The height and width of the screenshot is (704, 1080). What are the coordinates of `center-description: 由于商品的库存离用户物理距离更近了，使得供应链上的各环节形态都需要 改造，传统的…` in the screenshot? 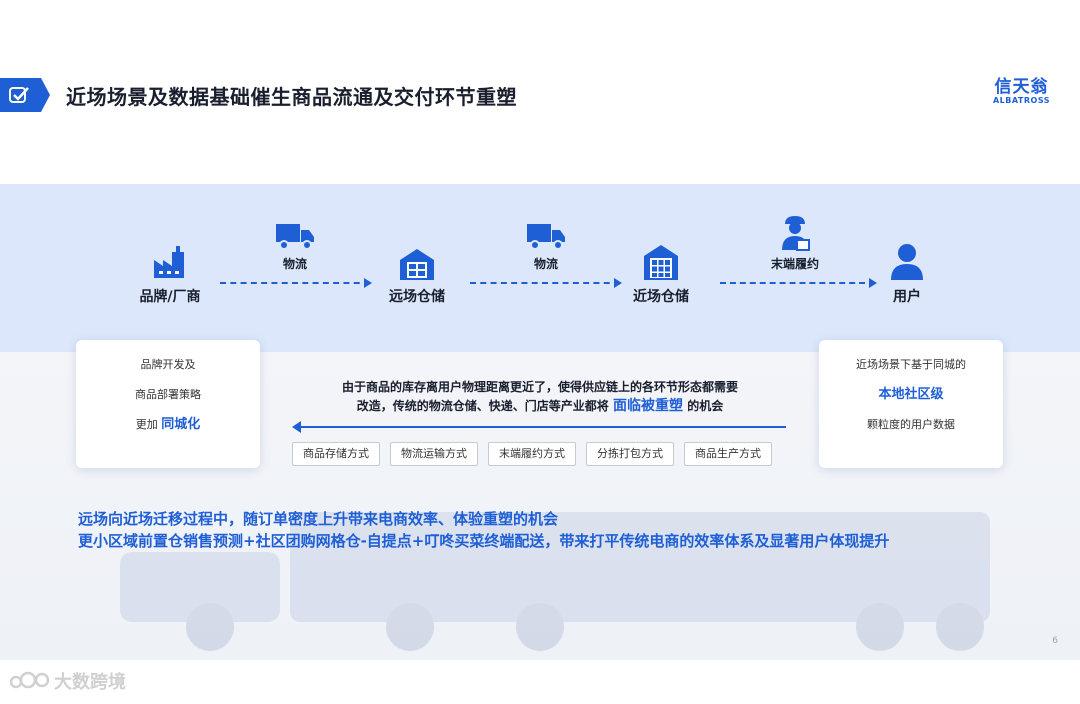 It's located at (540, 397).